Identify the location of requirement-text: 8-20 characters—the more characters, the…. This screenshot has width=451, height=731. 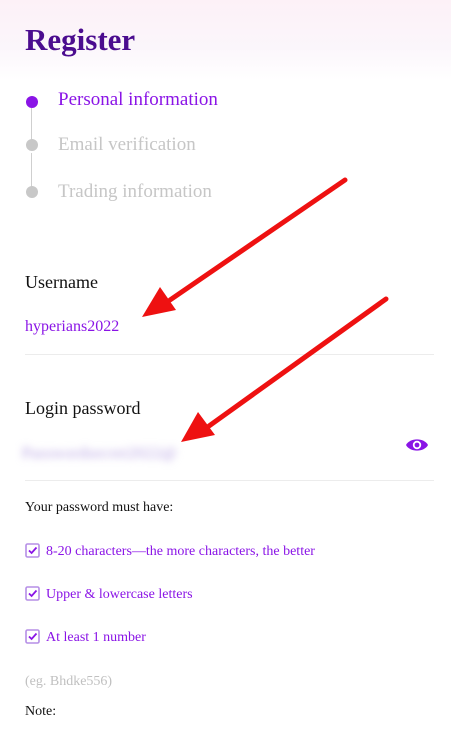
(180, 551).